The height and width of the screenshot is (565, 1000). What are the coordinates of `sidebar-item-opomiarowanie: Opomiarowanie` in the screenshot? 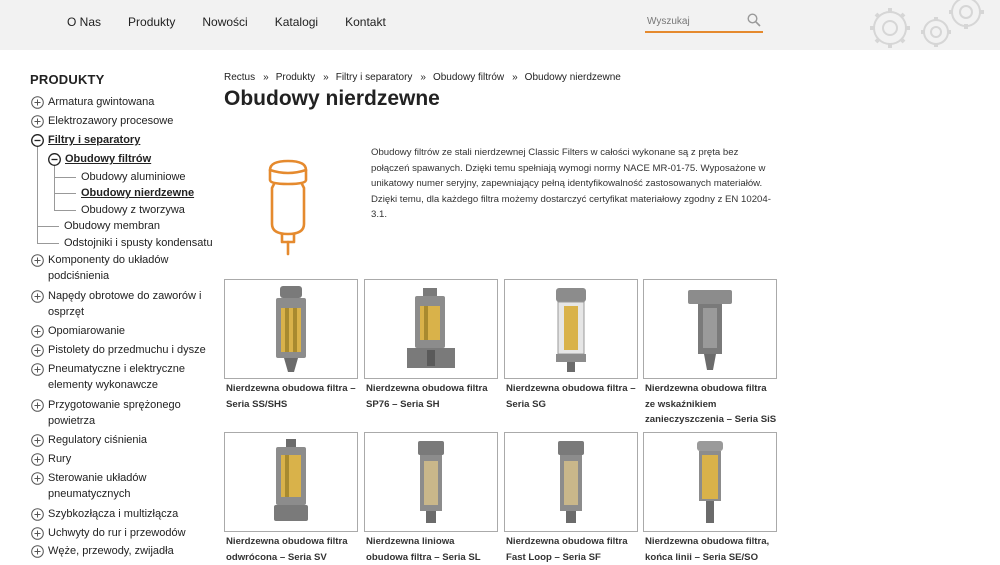 It's located at (86, 331).